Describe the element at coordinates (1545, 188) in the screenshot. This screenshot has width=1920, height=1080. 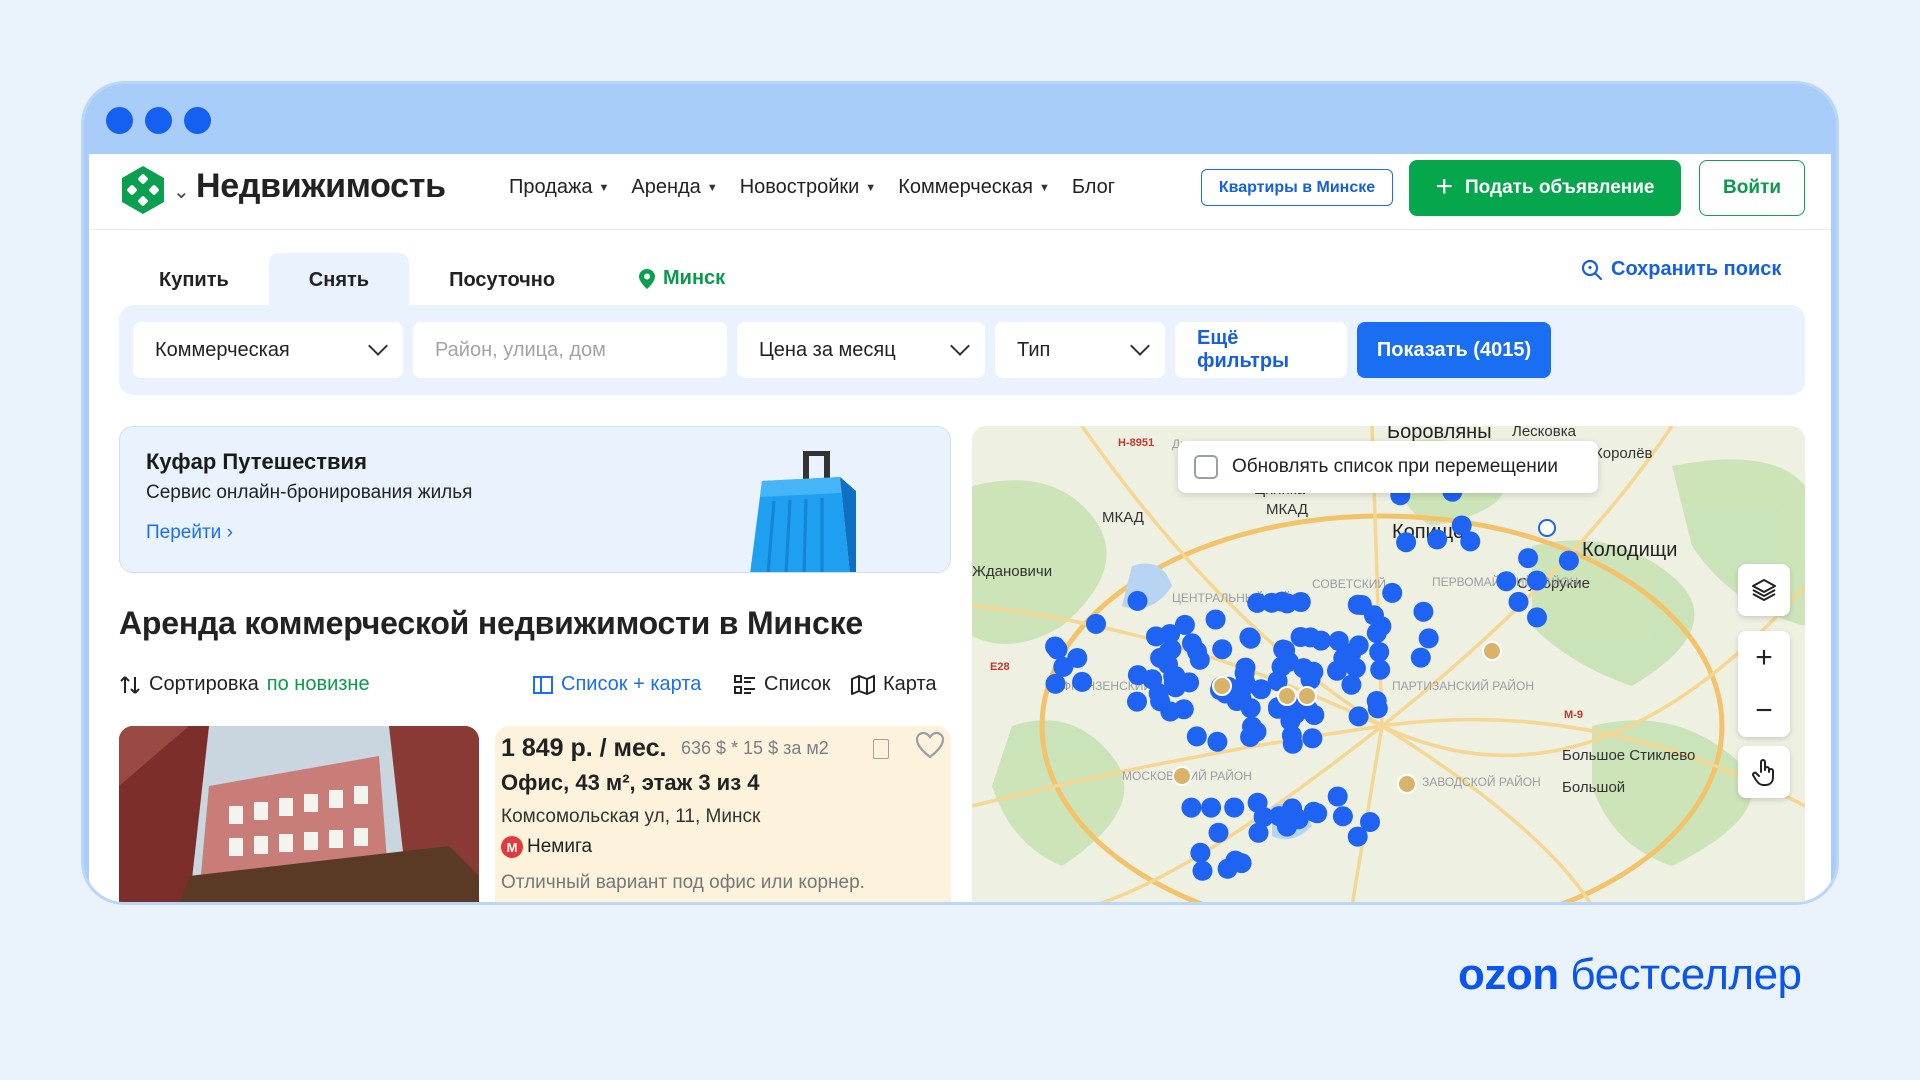
I see `post-ad-button: + Подать объявление` at that location.